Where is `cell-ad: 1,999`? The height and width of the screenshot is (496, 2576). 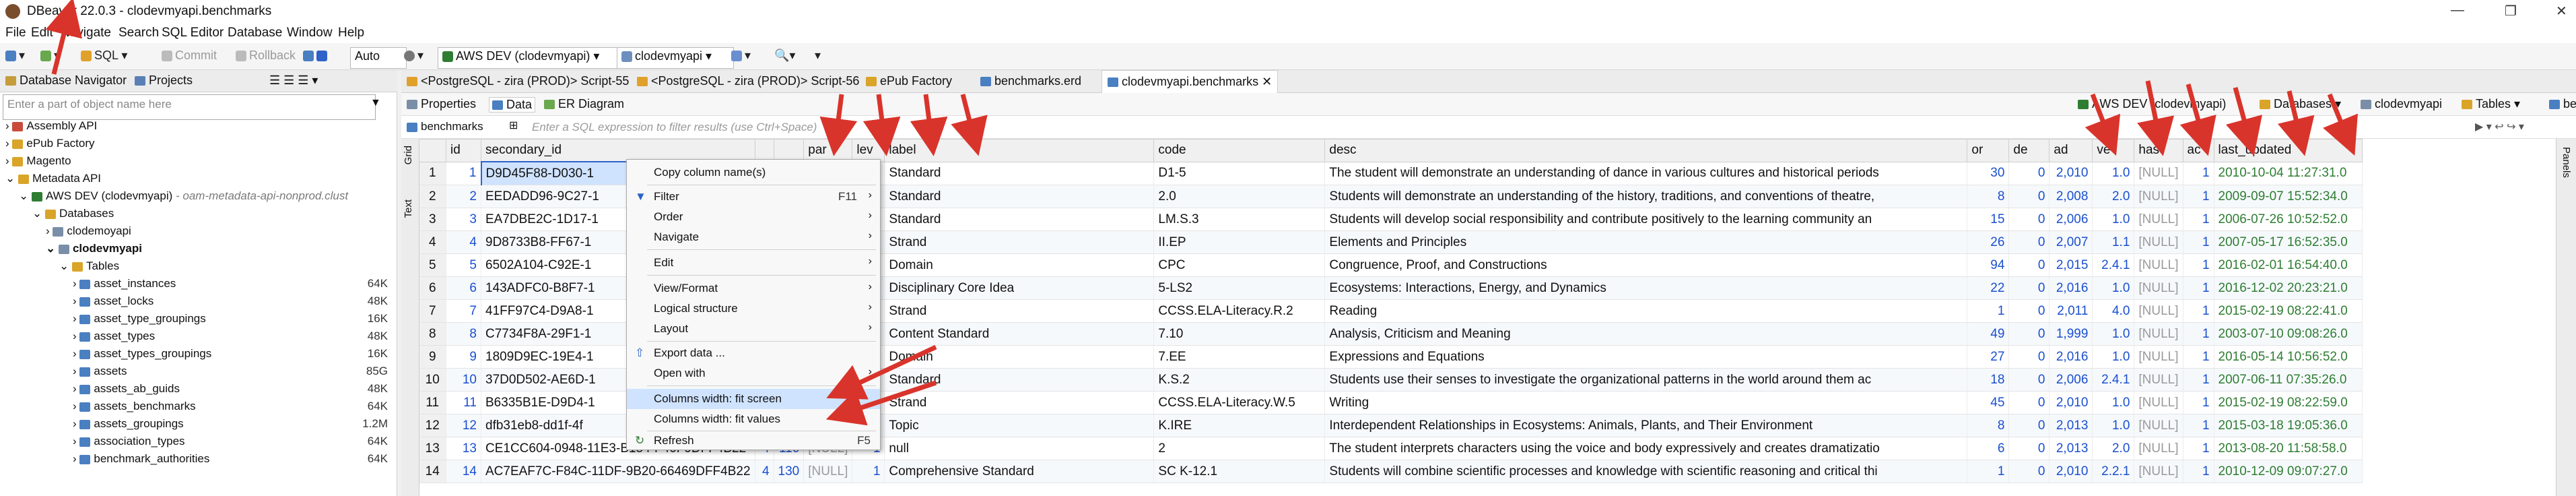 cell-ad: 1,999 is located at coordinates (2071, 334).